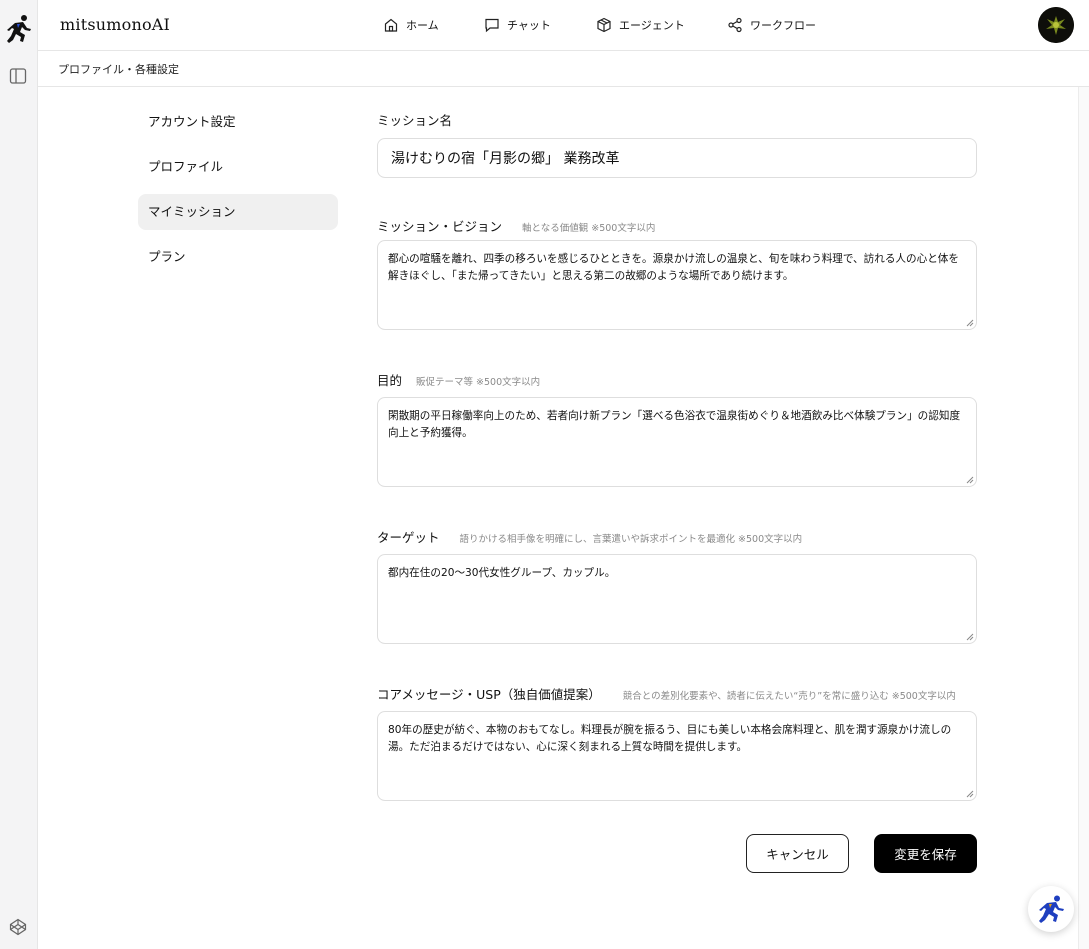 The image size is (1089, 949). I want to click on sidebar-toggle-icon, so click(18, 76).